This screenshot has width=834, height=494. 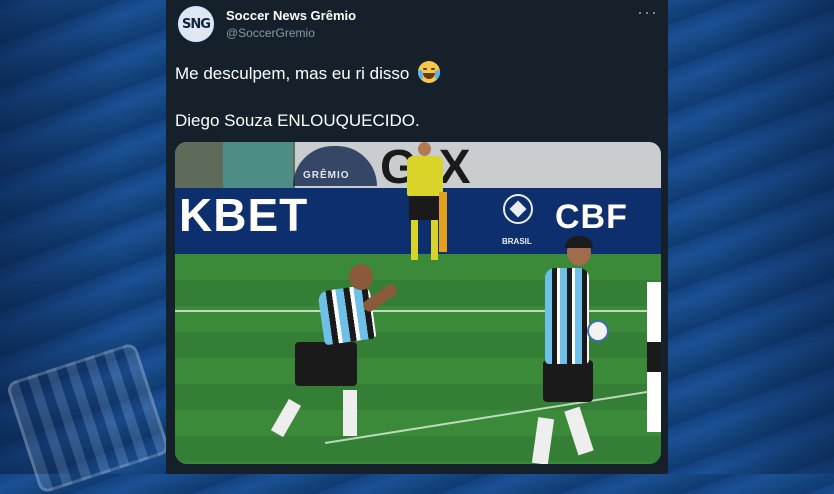 I want to click on profile-avatar: SNG, so click(x=196, y=24).